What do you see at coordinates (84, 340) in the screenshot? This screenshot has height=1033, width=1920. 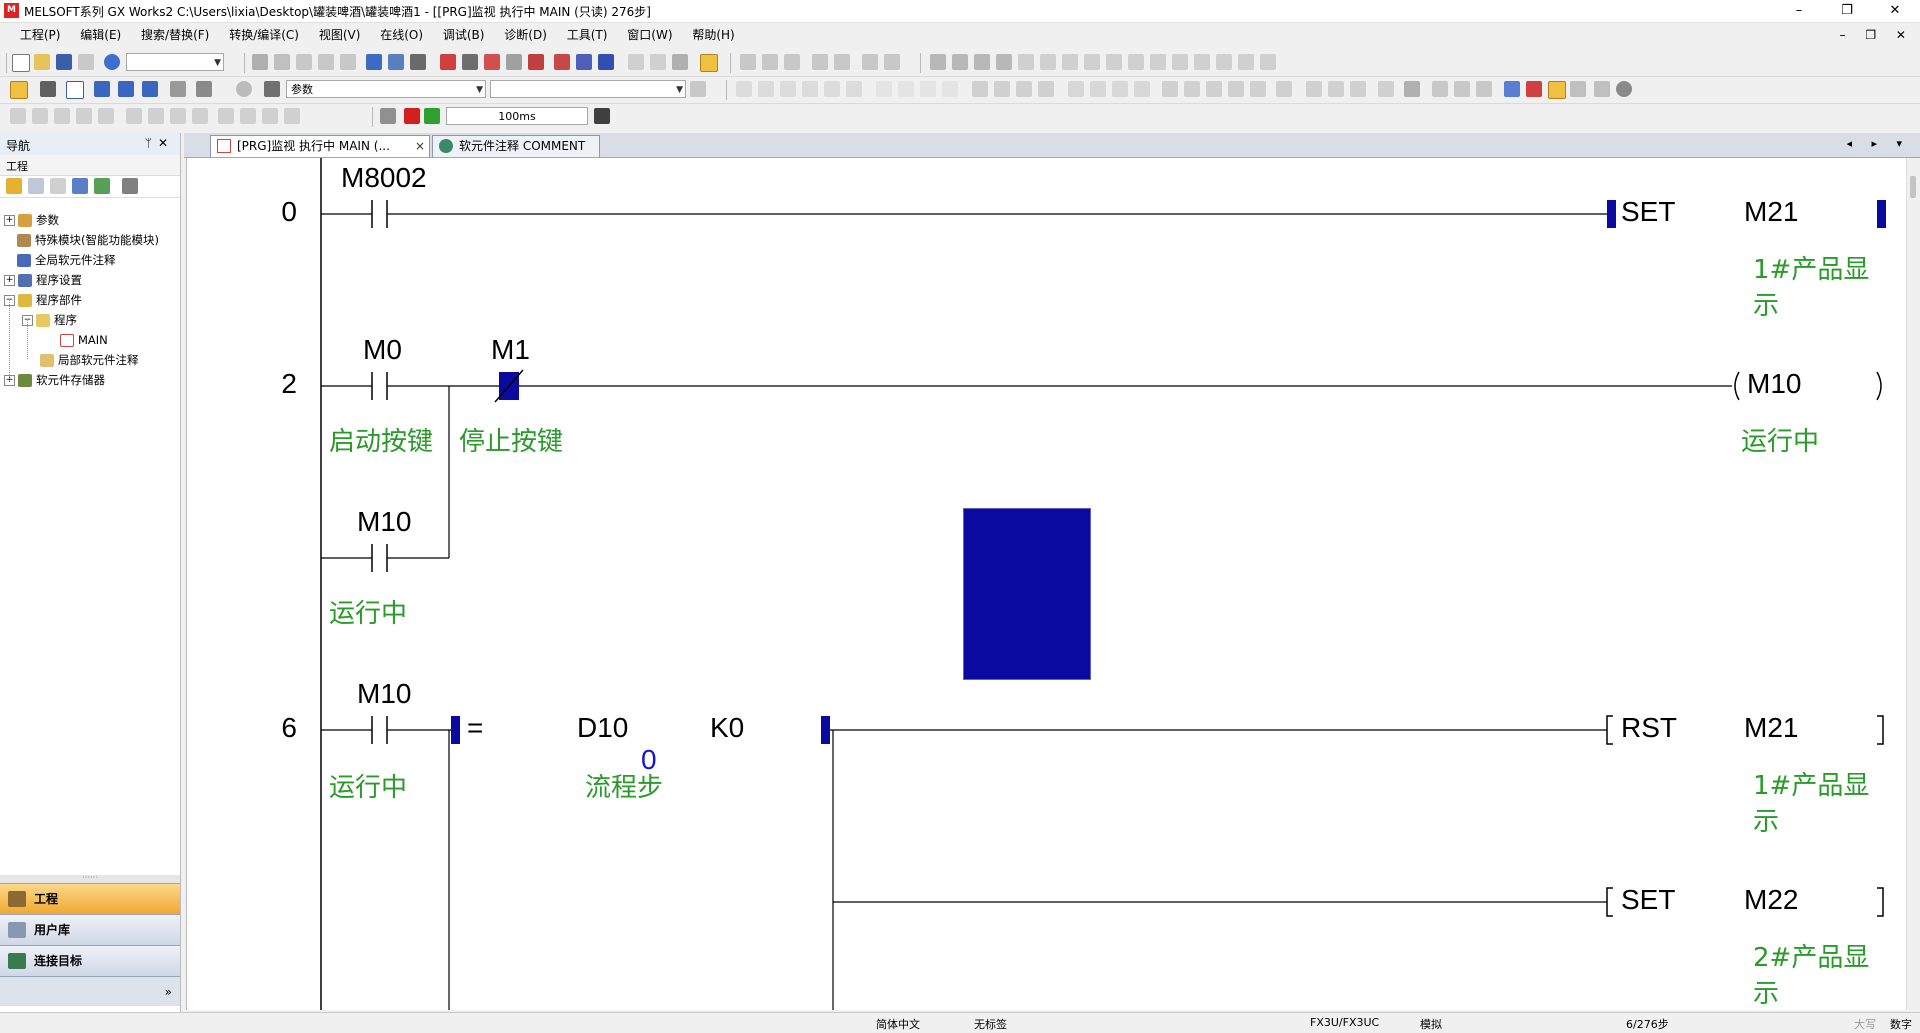 I see `tree-item-main: MAIN` at bounding box center [84, 340].